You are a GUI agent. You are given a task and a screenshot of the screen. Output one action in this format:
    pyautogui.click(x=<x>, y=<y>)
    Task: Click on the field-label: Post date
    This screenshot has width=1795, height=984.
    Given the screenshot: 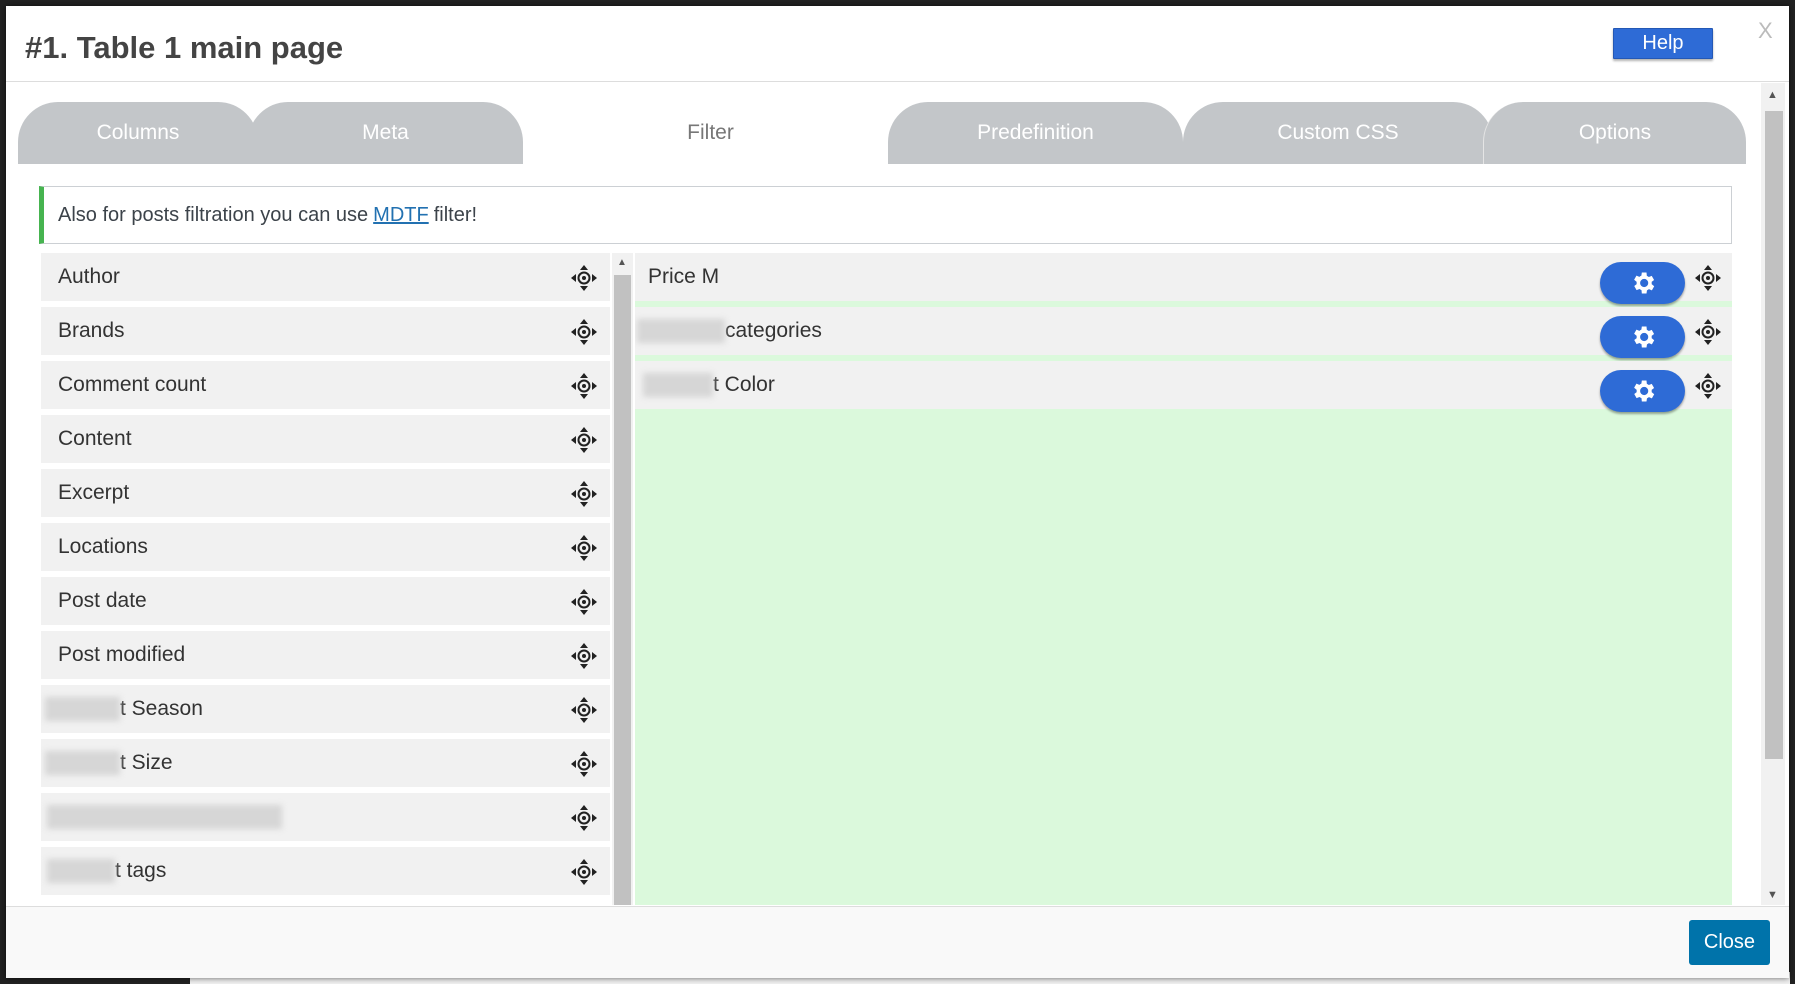 What is the action you would take?
    pyautogui.click(x=102, y=600)
    